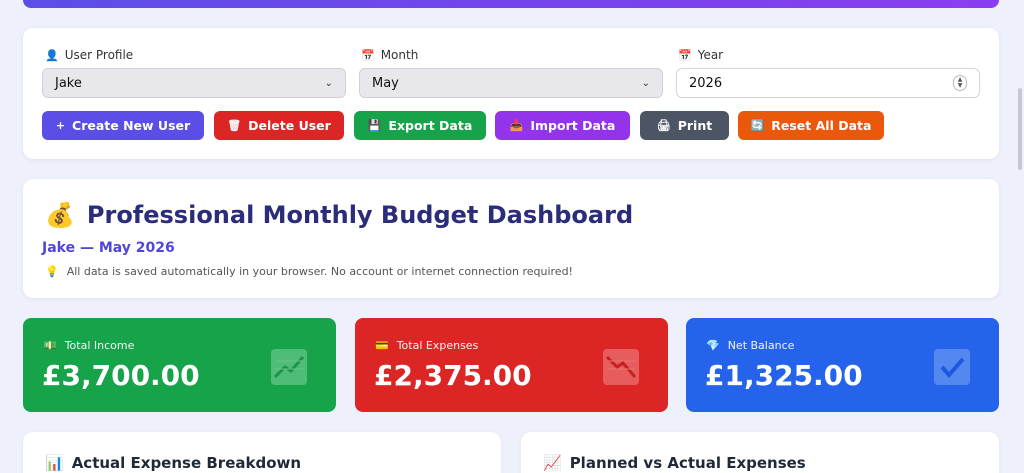 This screenshot has height=473, width=1024. I want to click on net-balance-value: £1,325.00, so click(784, 375).